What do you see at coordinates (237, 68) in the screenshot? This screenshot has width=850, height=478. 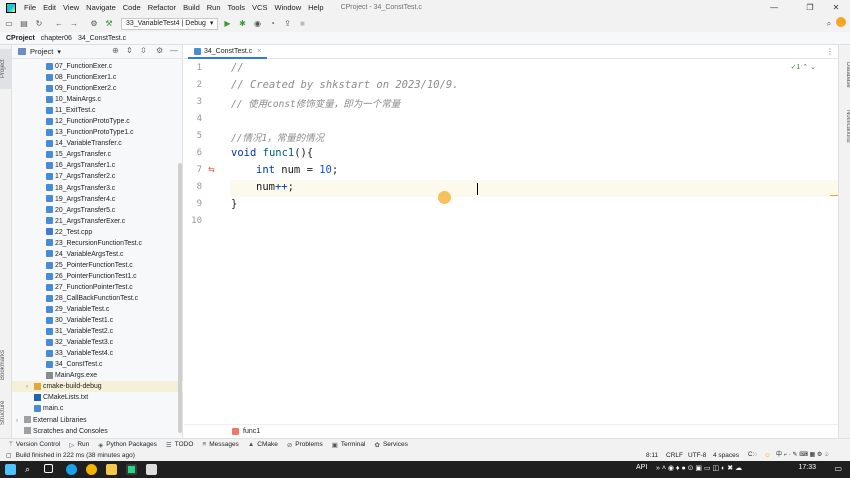 I see `code-line-1: //` at bounding box center [237, 68].